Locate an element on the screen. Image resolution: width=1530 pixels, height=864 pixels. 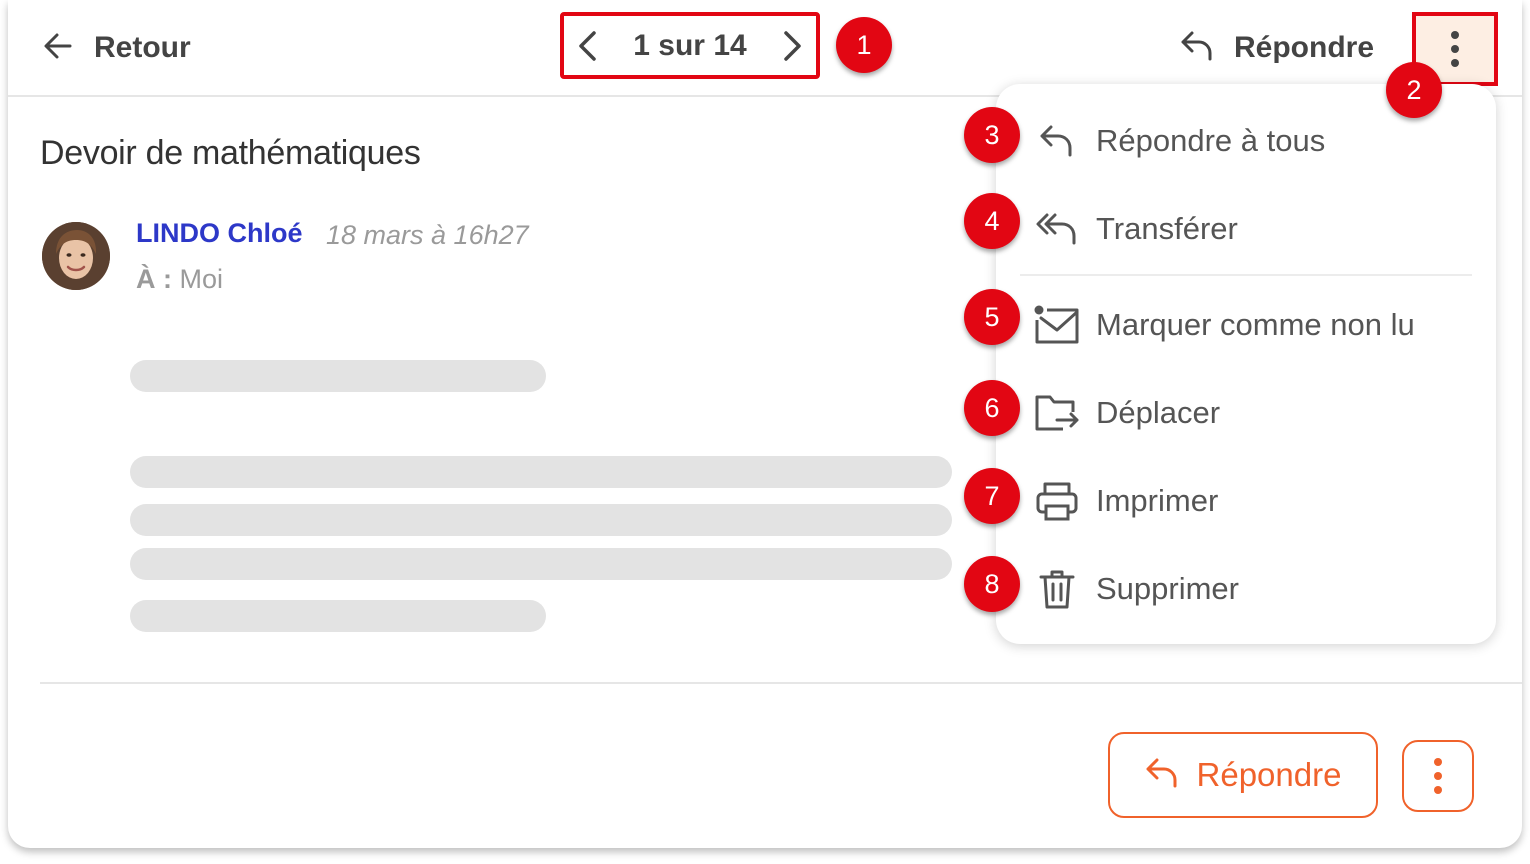
back-button: Retour is located at coordinates (116, 48).